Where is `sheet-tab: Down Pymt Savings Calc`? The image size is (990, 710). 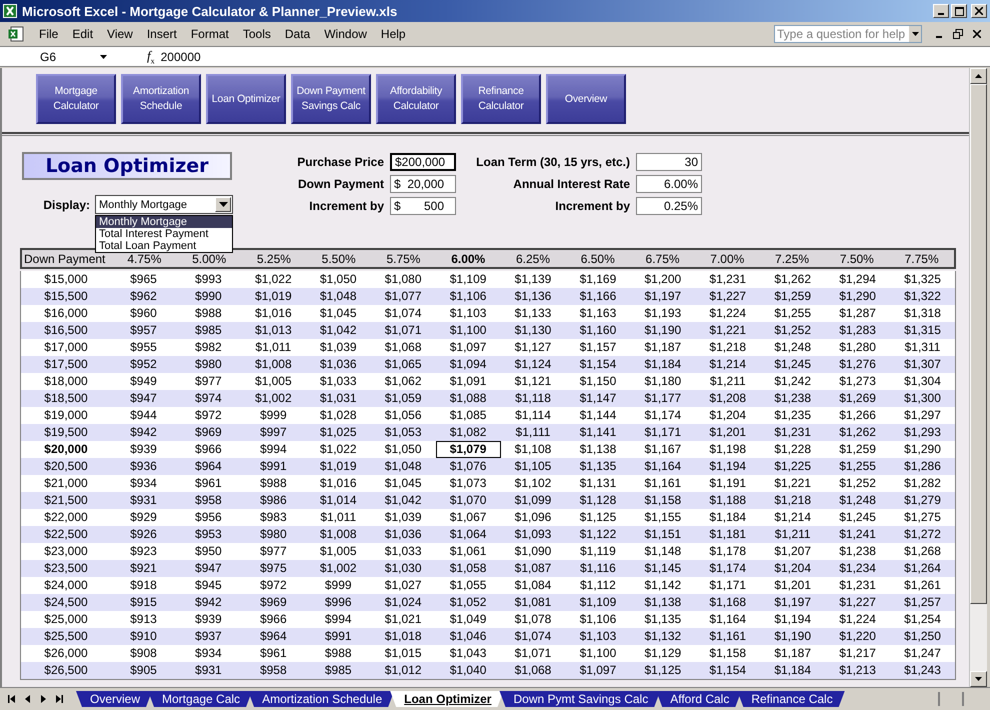
sheet-tab: Down Pymt Savings Calc is located at coordinates (579, 699).